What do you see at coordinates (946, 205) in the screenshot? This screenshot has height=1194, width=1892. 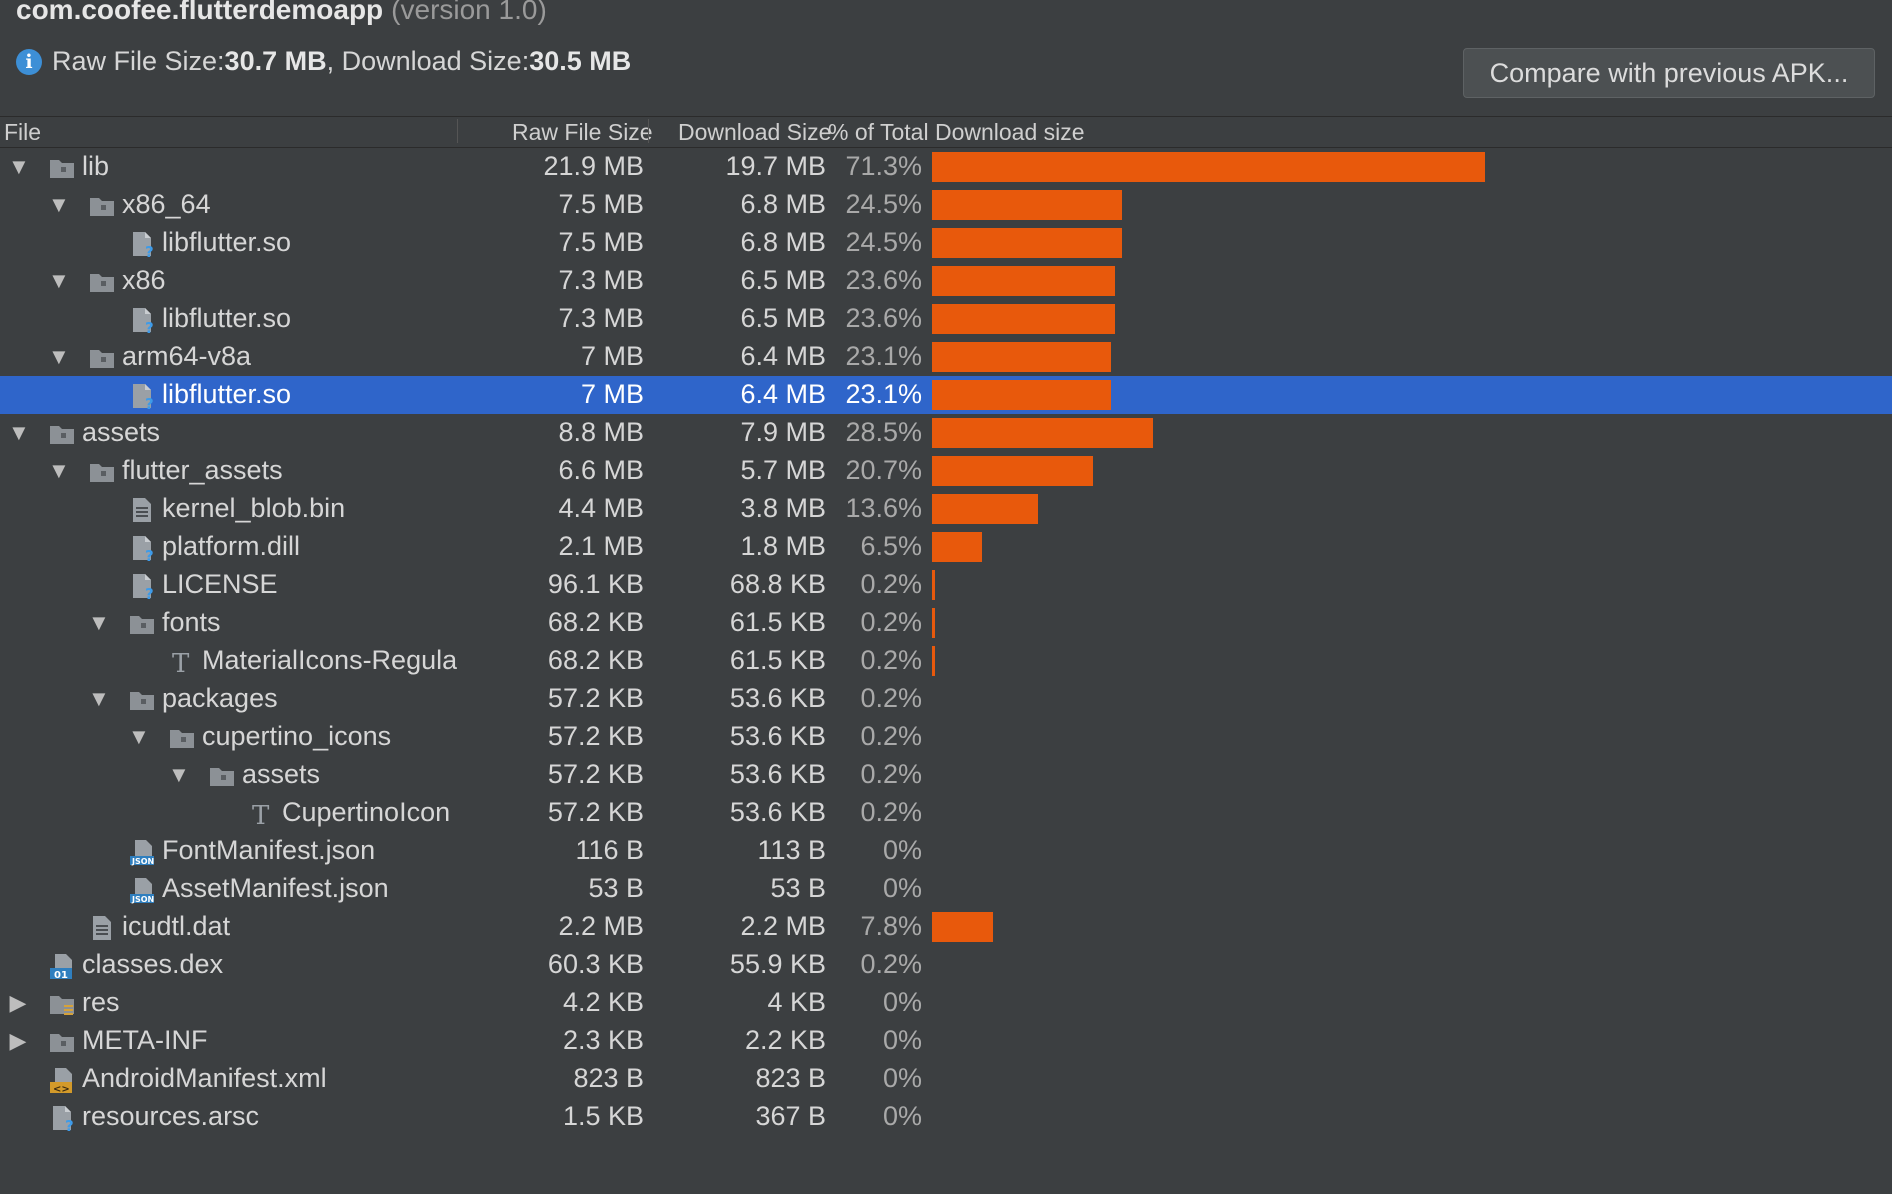 I see `table-row: ▼ x86_64 7.5 MB 6.8 MB 24.5%` at bounding box center [946, 205].